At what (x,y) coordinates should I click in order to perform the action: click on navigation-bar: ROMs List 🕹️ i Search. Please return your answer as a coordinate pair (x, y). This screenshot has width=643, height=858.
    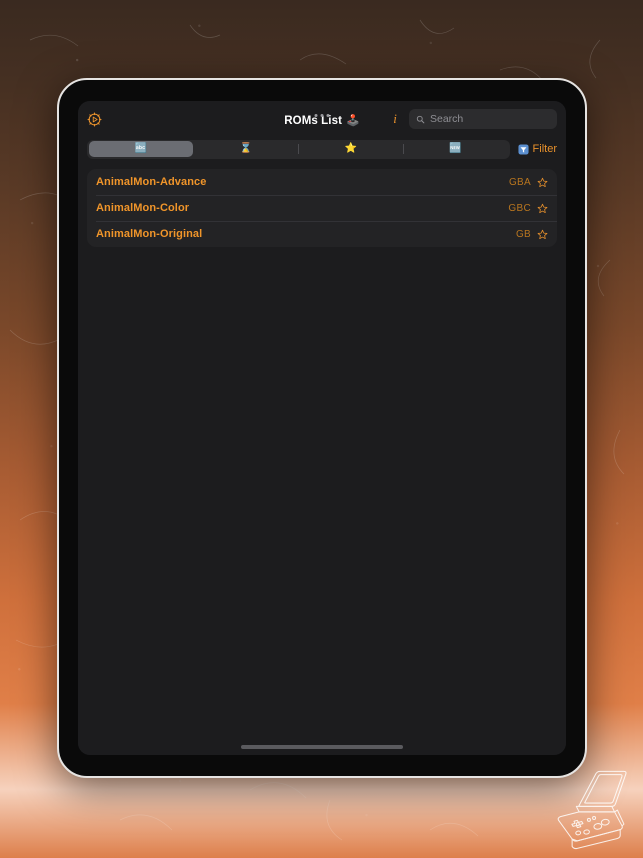
    Looking at the image, I should click on (322, 119).